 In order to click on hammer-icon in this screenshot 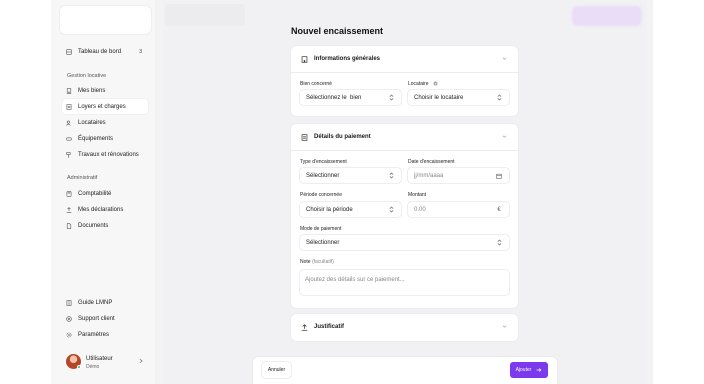, I will do `click(69, 154)`.